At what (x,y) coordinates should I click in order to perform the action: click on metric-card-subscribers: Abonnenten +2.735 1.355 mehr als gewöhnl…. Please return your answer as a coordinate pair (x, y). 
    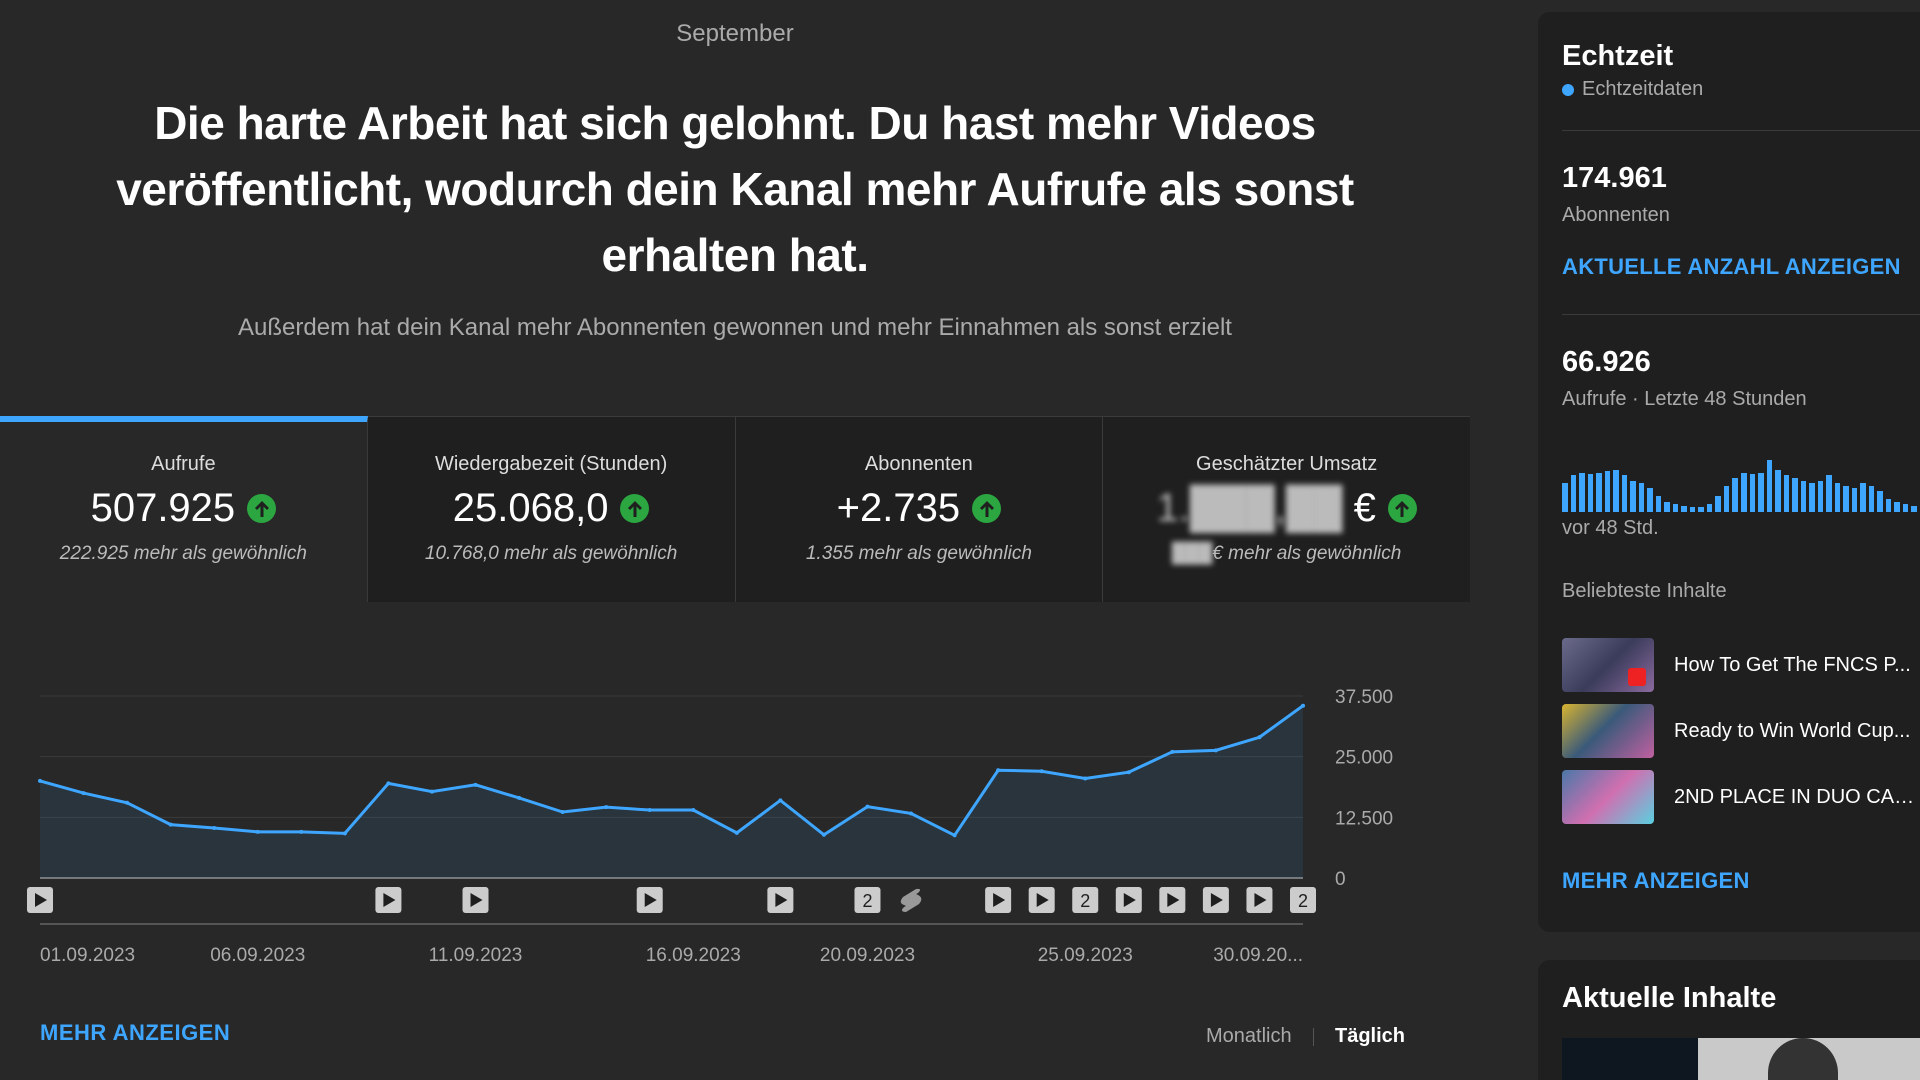
    Looking at the image, I should click on (919, 509).